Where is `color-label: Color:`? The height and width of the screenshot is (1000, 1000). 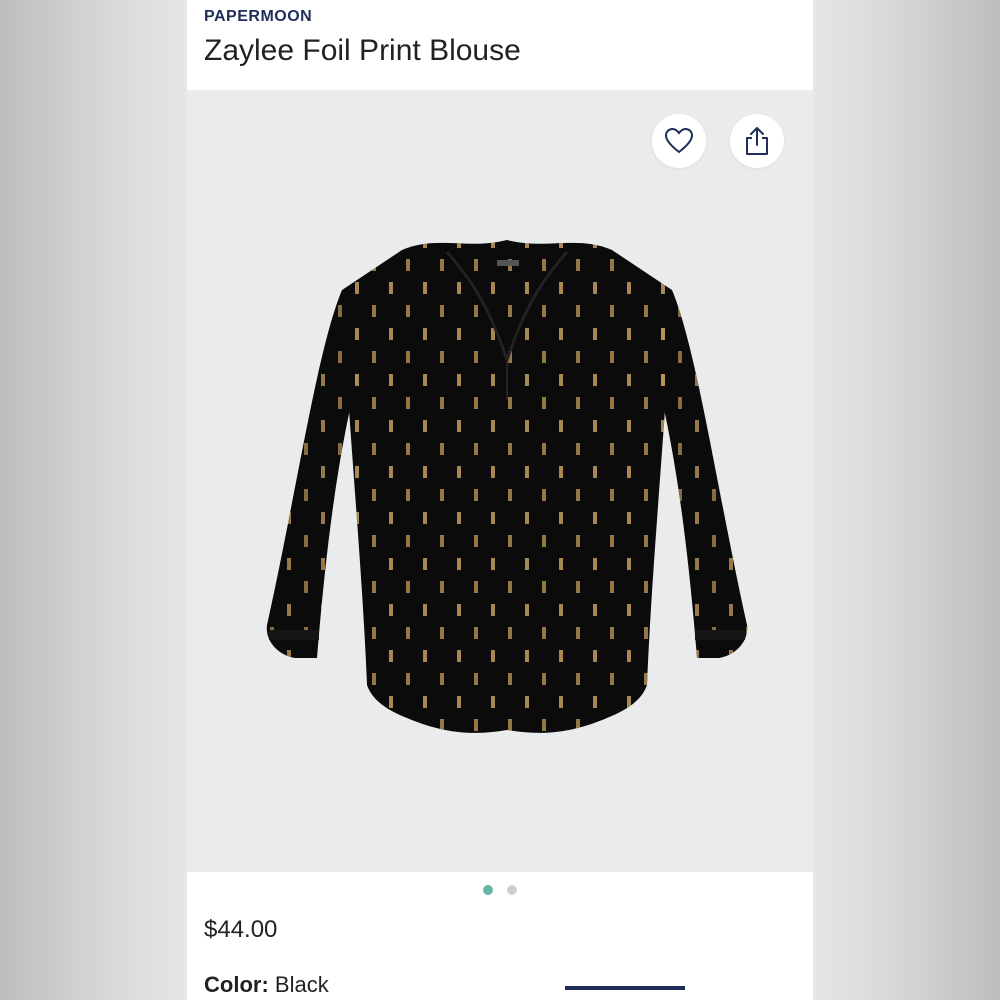 color-label: Color: is located at coordinates (236, 984).